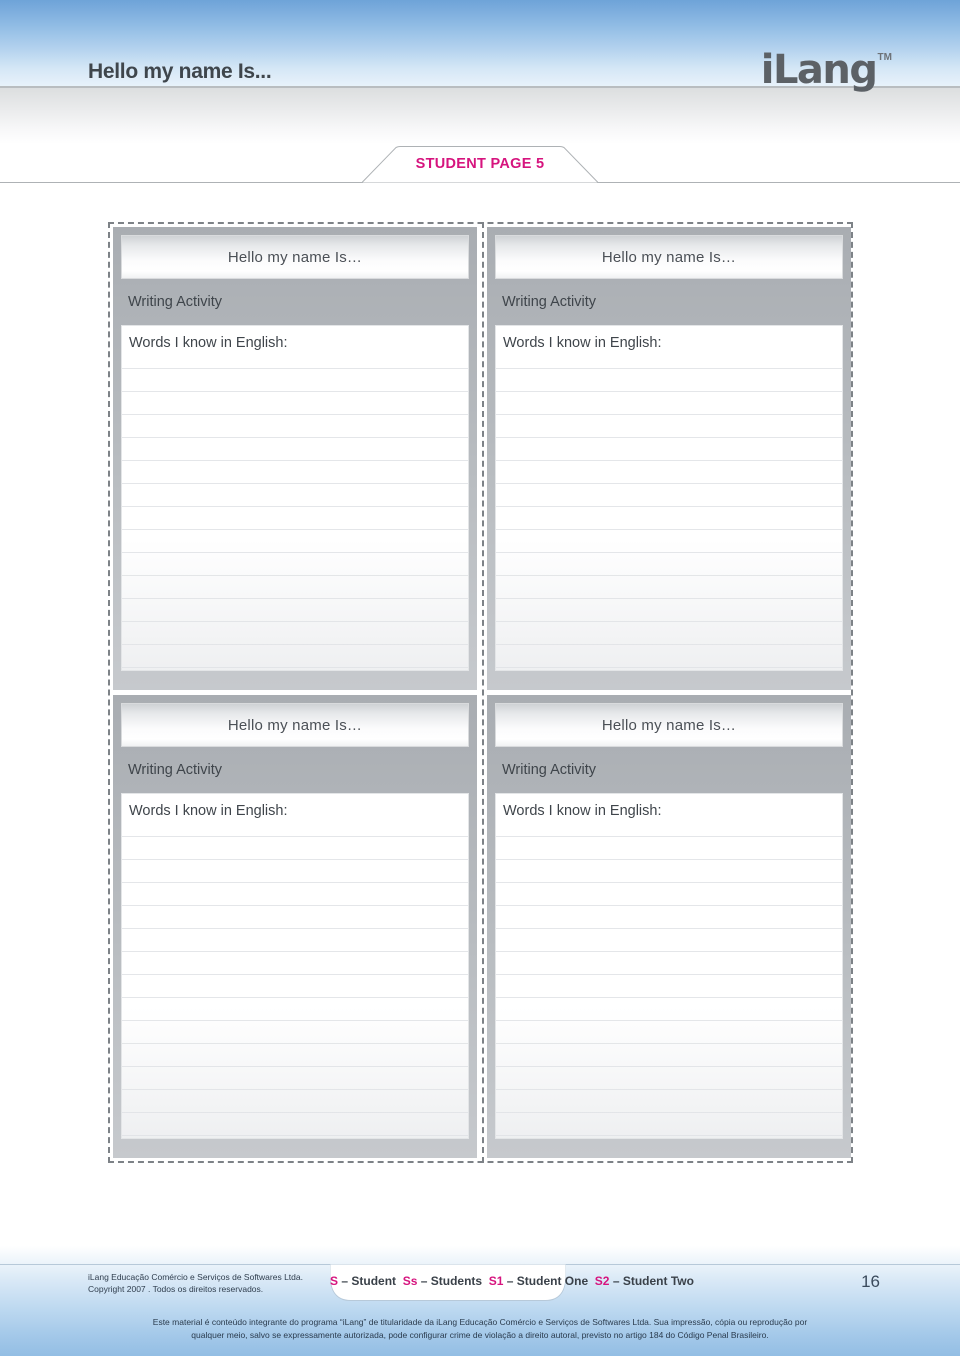  I want to click on header-sheen-gradient, so click(480, 116).